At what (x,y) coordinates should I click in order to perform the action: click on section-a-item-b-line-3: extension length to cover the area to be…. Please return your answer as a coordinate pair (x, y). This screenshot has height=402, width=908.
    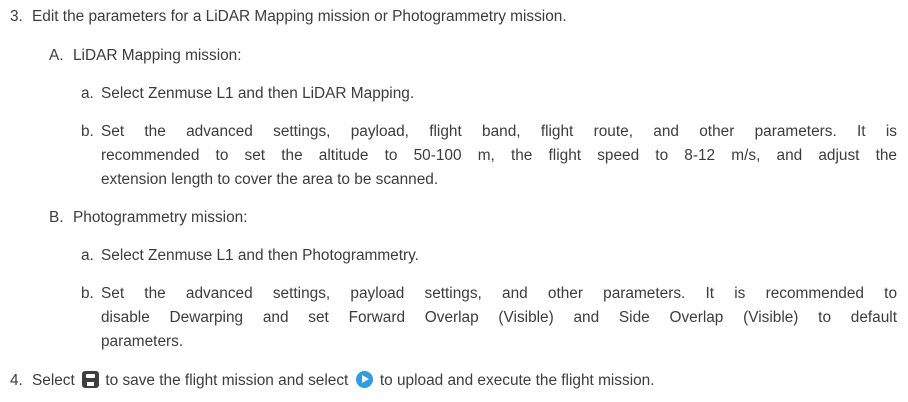
    Looking at the image, I should click on (270, 179).